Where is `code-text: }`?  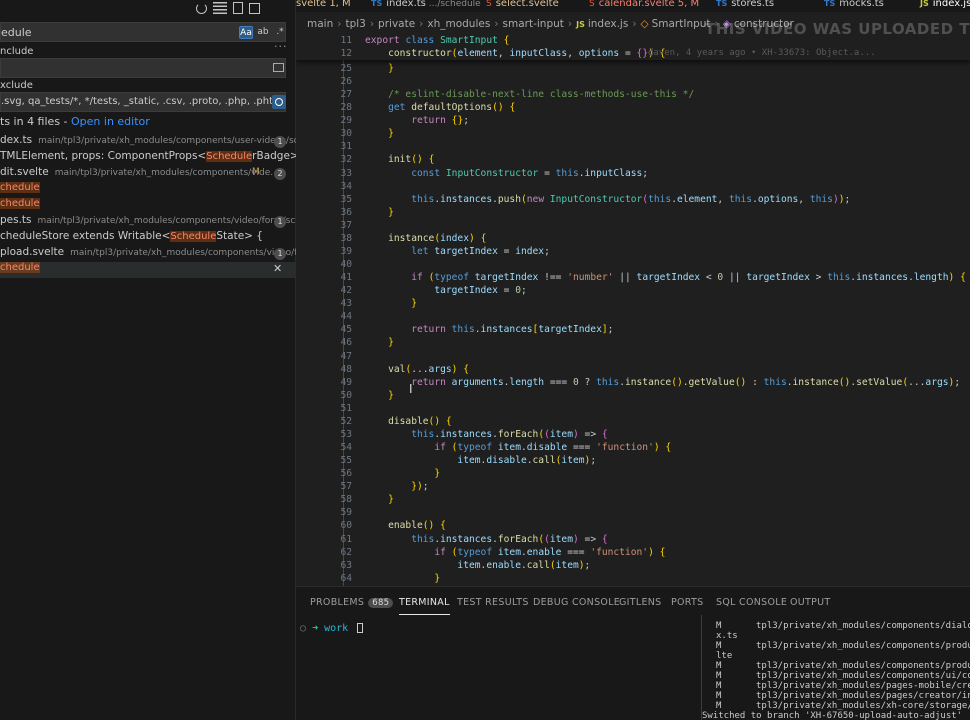
code-text: } is located at coordinates (391, 395).